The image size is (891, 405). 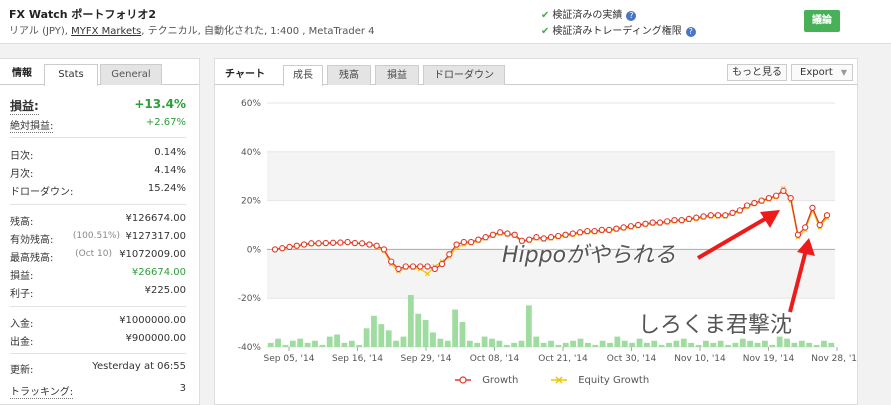 What do you see at coordinates (589, 255) in the screenshot?
I see `annotation-hippo: Hippoがやられる` at bounding box center [589, 255].